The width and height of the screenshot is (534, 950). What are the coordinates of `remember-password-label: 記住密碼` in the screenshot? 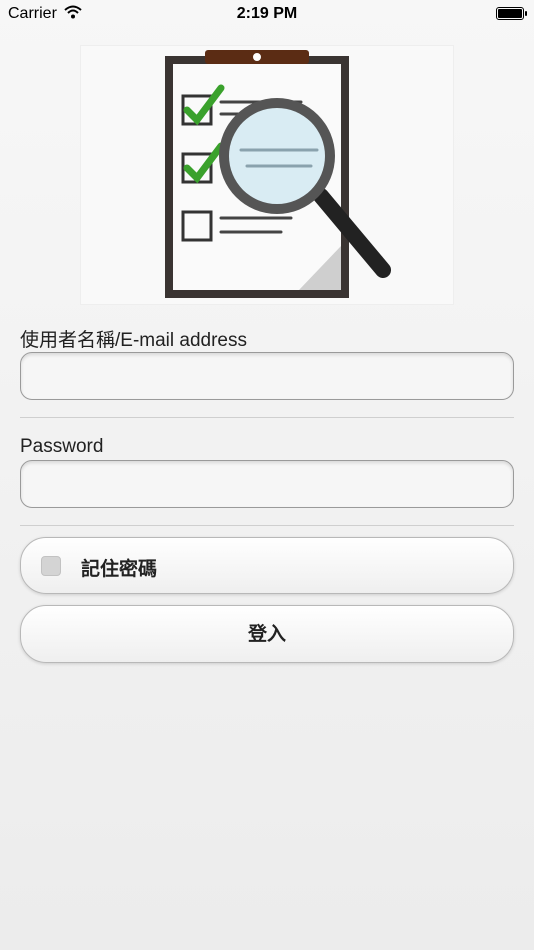 It's located at (119, 569).